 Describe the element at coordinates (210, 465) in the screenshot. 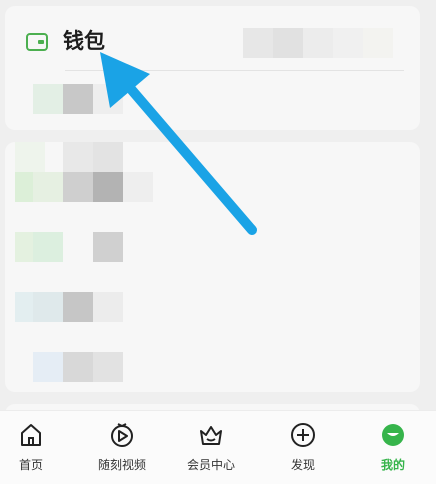

I see `tab-label: 会员中心` at that location.